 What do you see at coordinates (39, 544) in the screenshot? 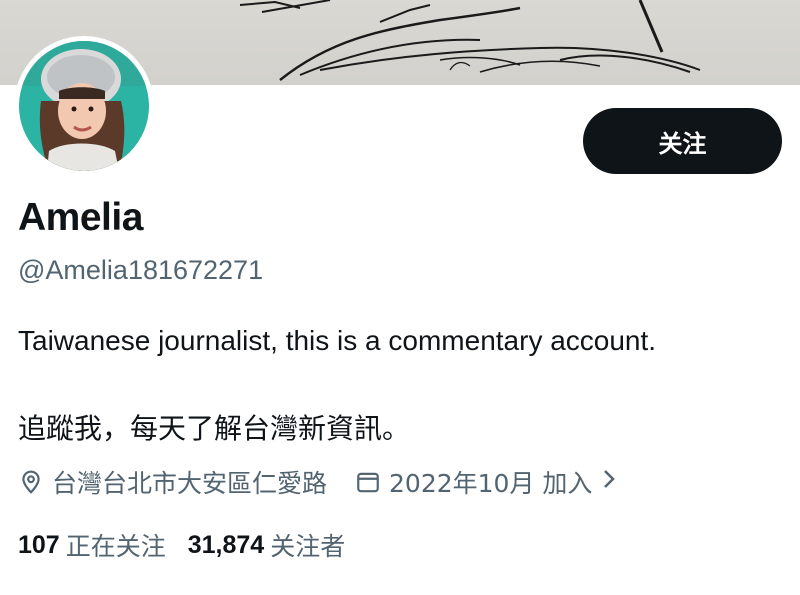
I see `following-count: 107` at bounding box center [39, 544].